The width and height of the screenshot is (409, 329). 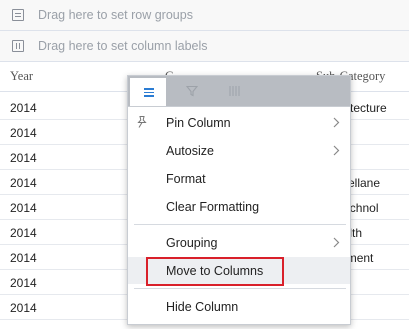 I want to click on pin-icon, so click(x=142, y=122).